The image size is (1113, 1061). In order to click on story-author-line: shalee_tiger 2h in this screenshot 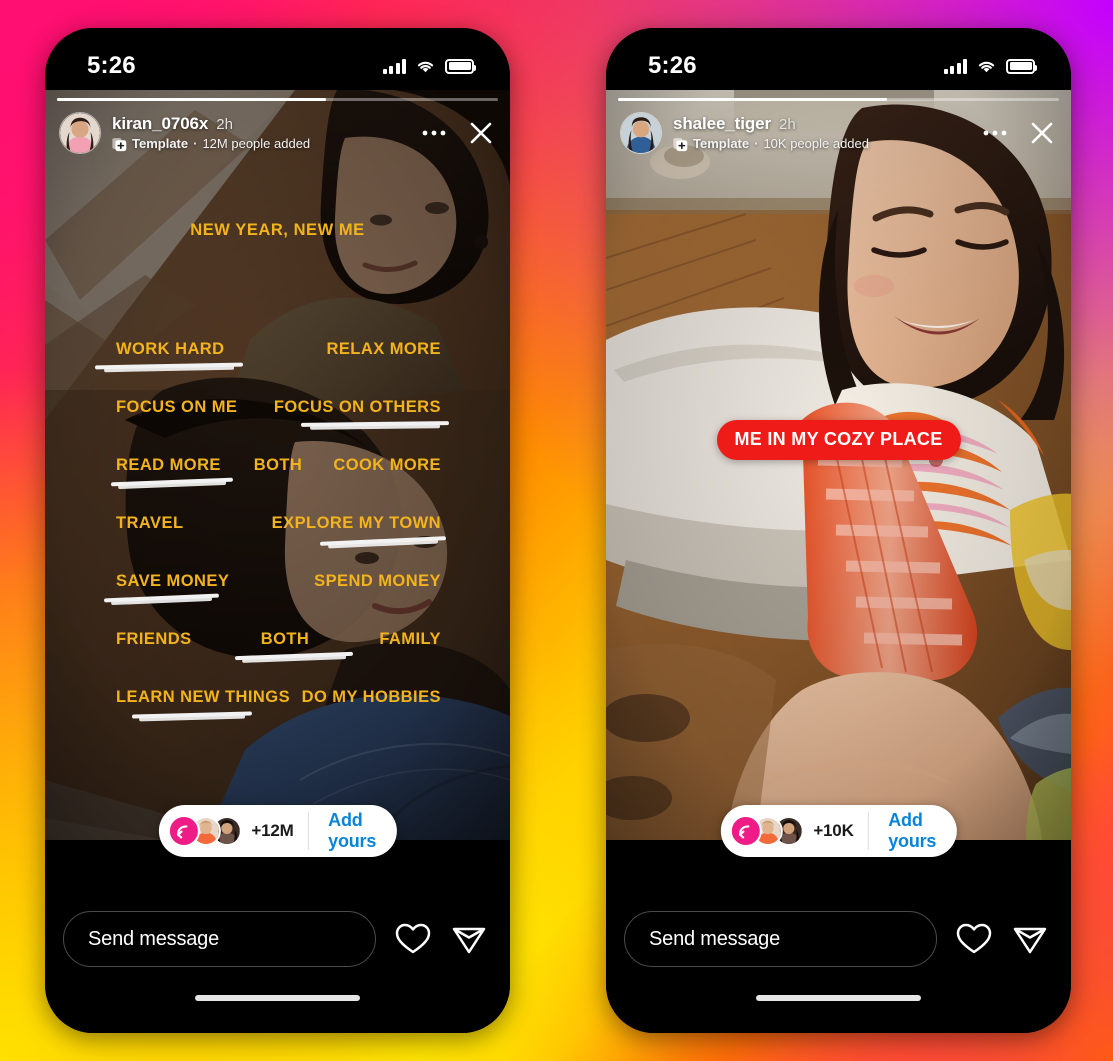, I will do `click(820, 124)`.